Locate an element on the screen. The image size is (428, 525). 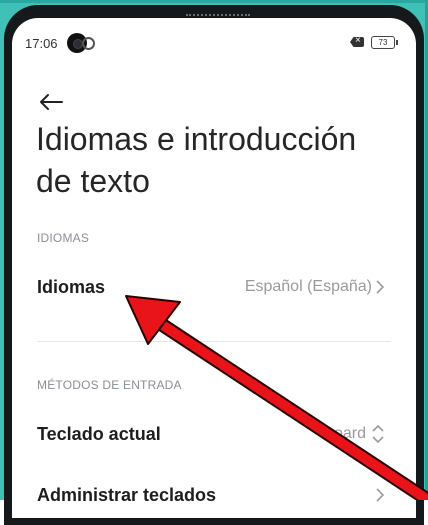
section-label-input-methods: MÉTODOS DE ENTRADA is located at coordinates (109, 385).